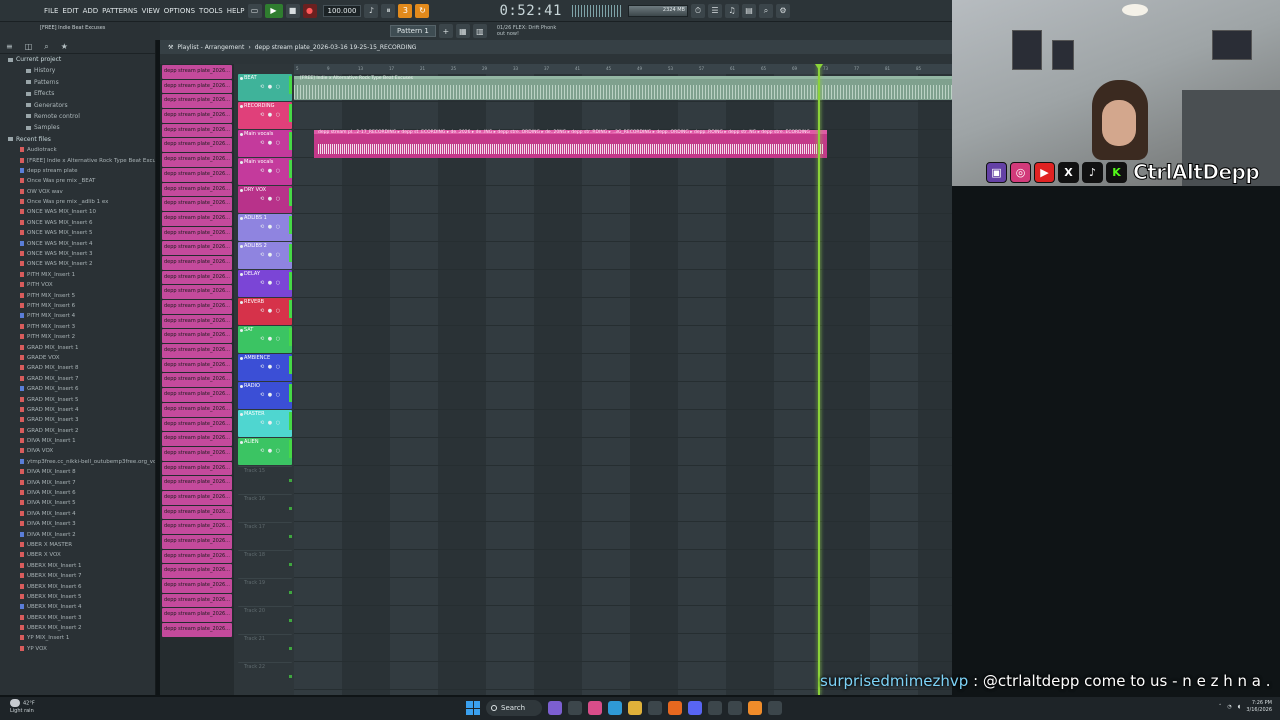 This screenshot has height=720, width=1280. What do you see at coordinates (9, 46) in the screenshot?
I see `browser-options-icon: ≡` at bounding box center [9, 46].